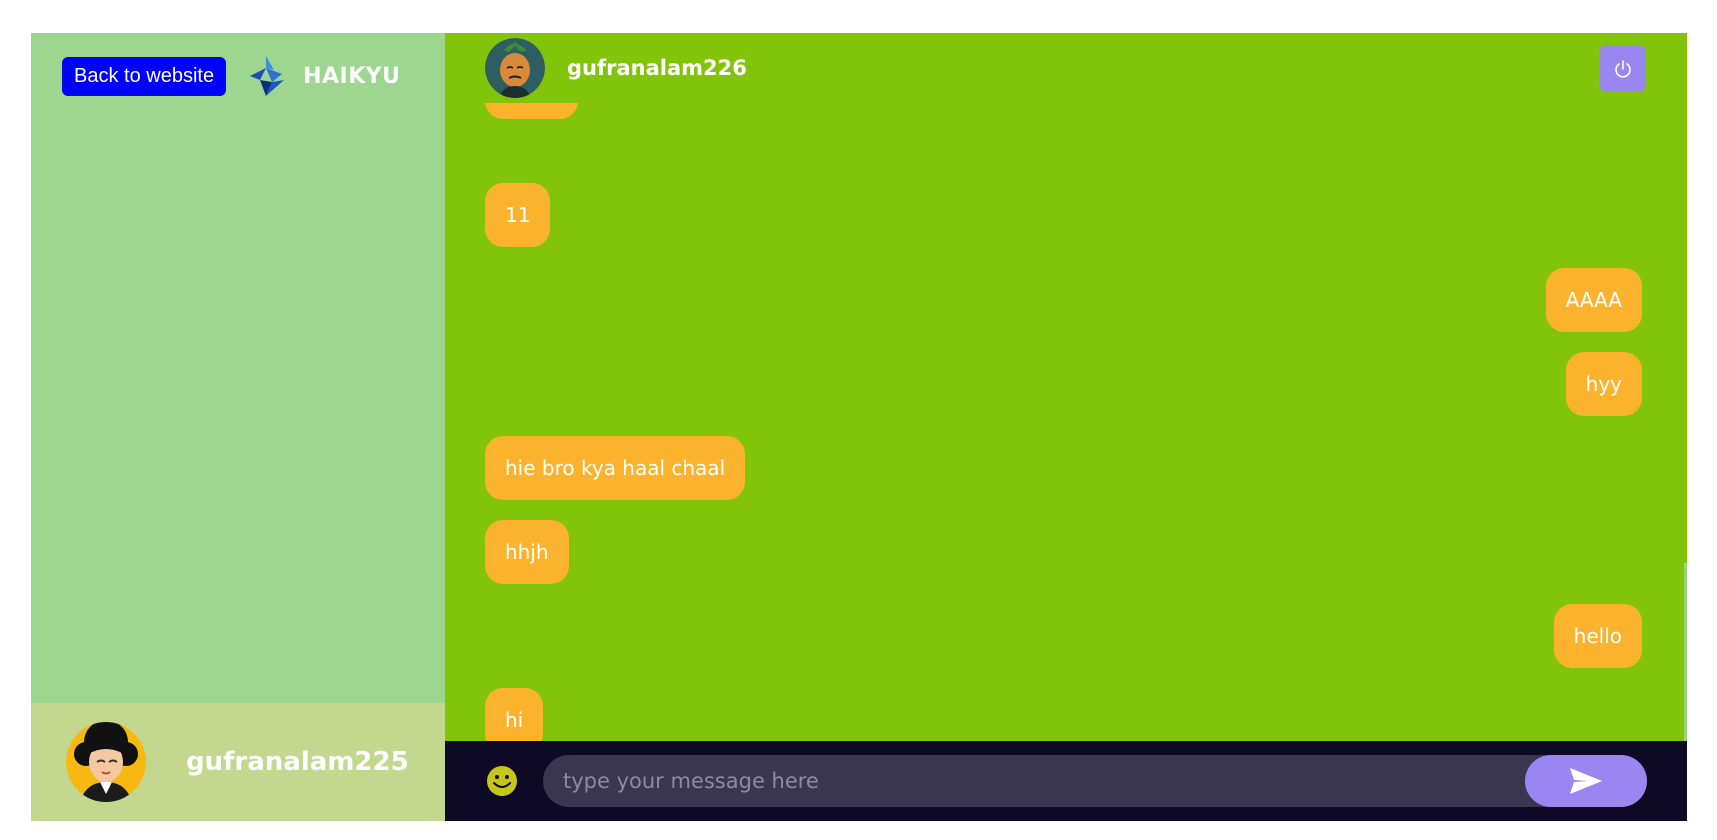 The image size is (1717, 840). I want to click on message-bubble: hello, so click(1597, 636).